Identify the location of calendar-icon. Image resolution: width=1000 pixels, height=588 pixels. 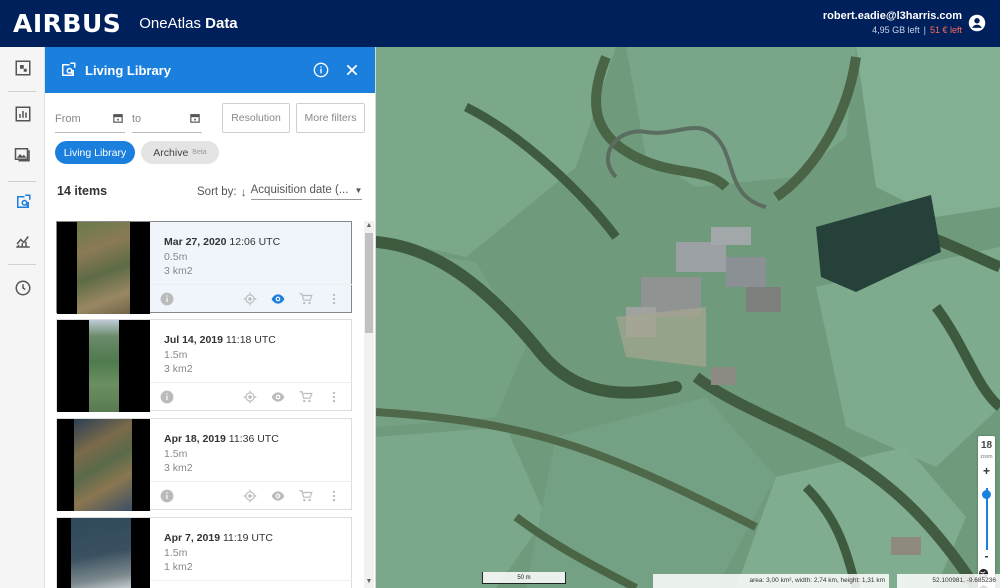
(195, 118).